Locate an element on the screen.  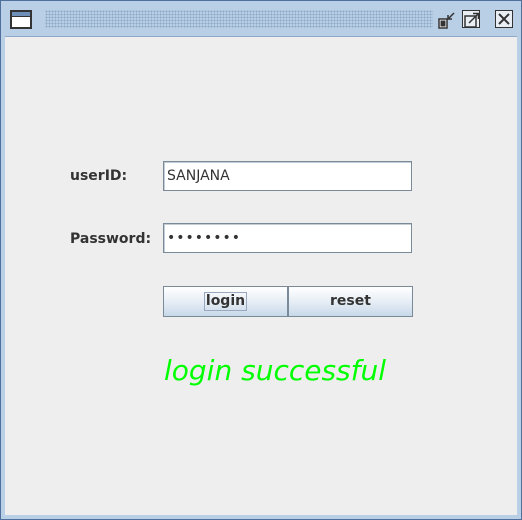
maximize-button is located at coordinates (471, 19).